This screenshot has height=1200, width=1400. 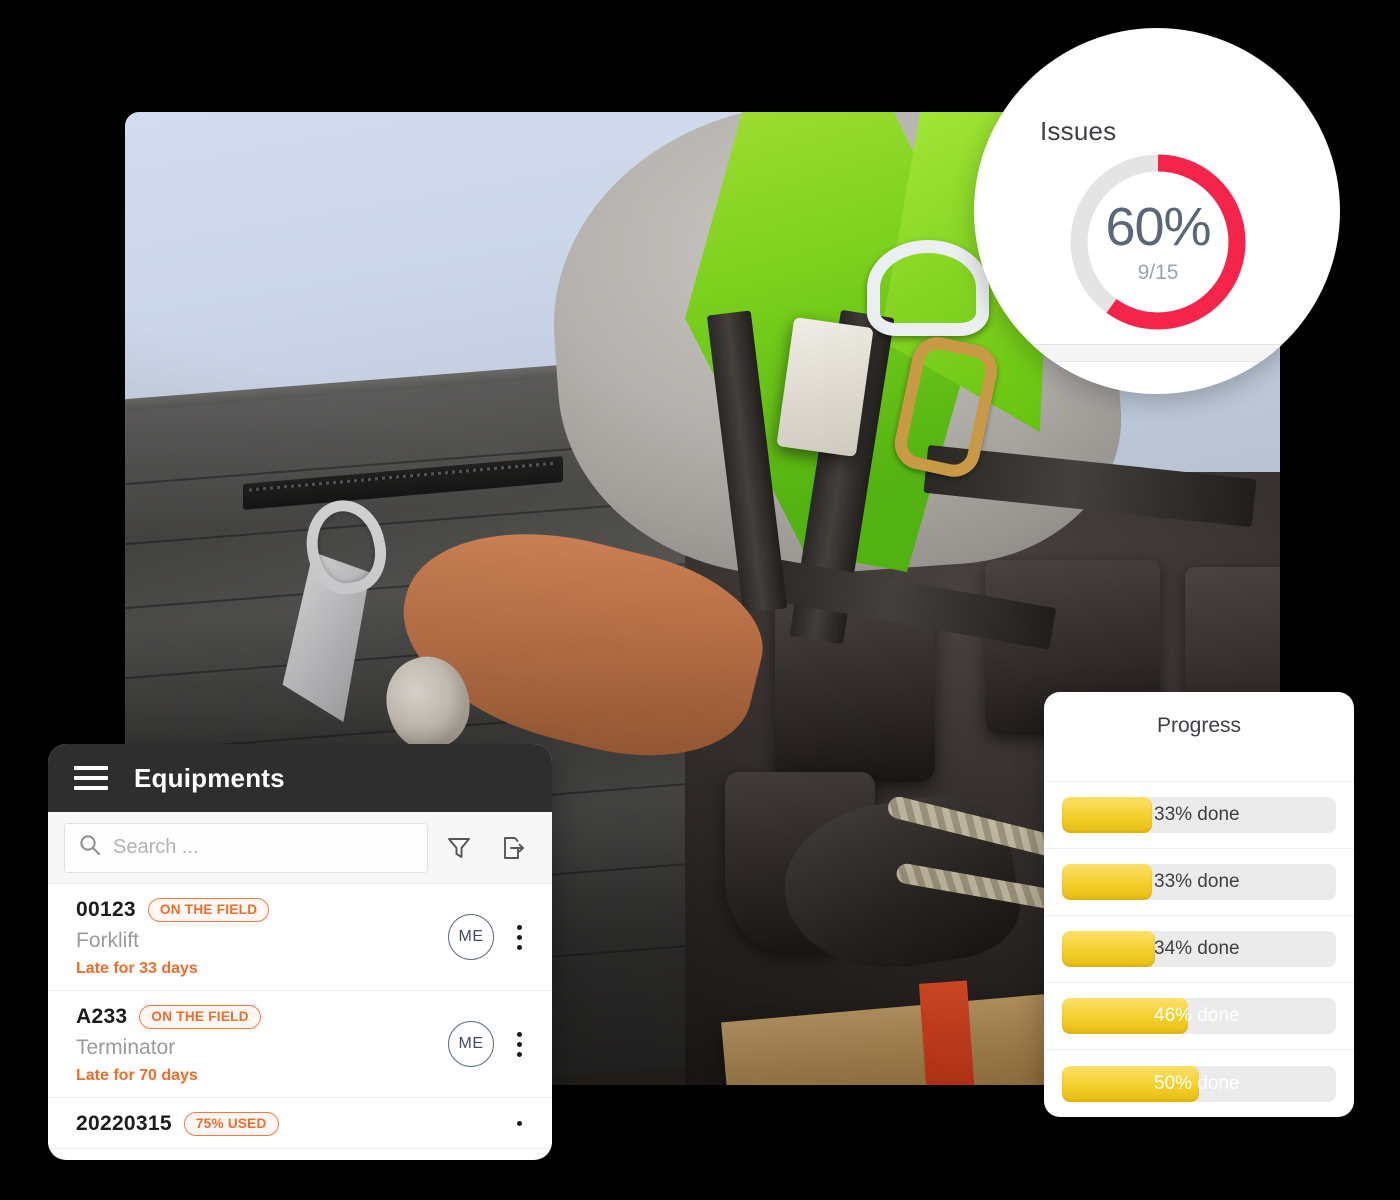 I want to click on equipment-status: Late for 70 days, so click(x=137, y=1075).